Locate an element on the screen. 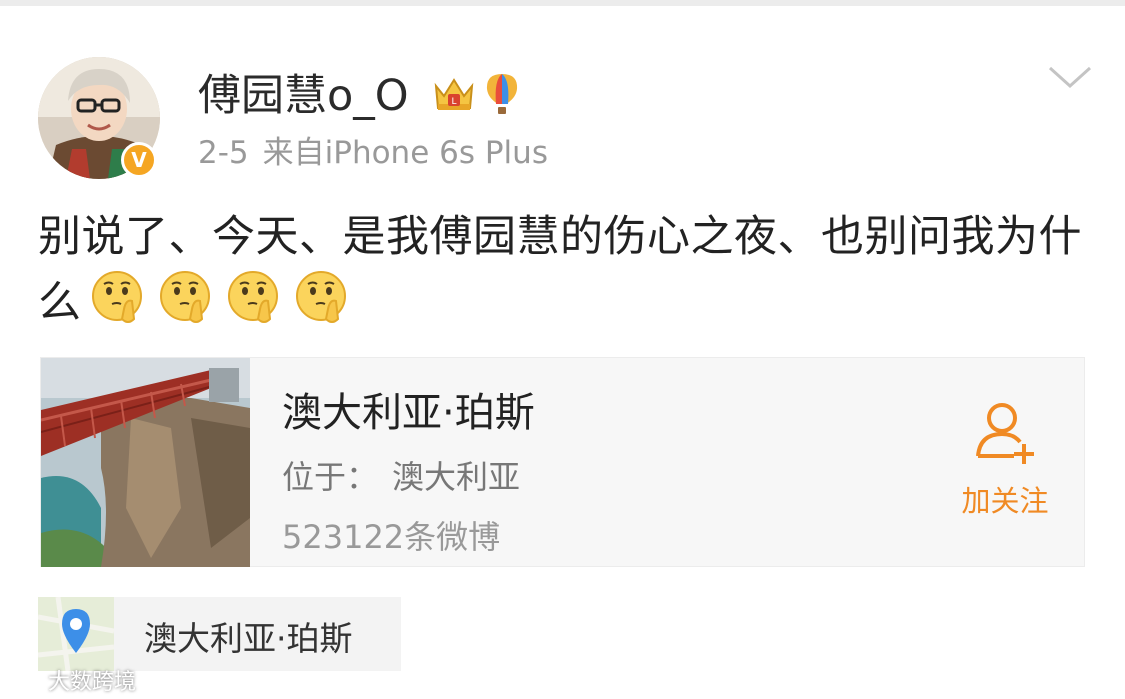  watermark-logo-icon is located at coordinates (26, 682).